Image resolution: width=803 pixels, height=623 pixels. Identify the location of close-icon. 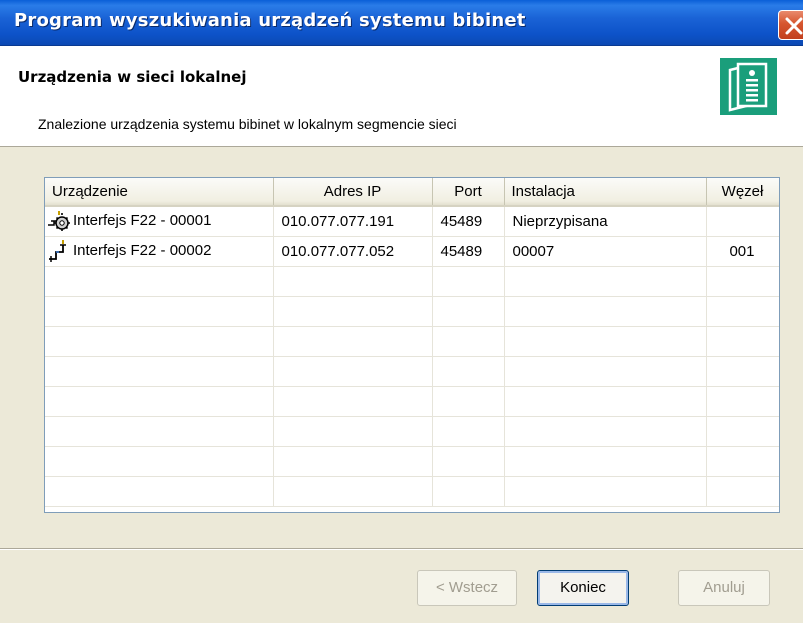
(794, 26).